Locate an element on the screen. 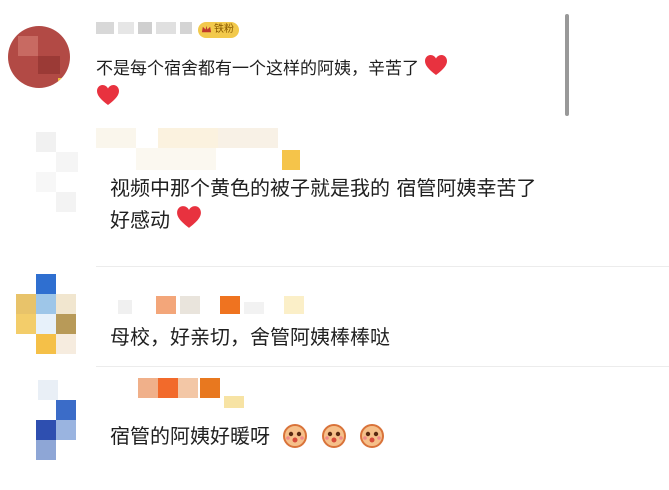 The width and height of the screenshot is (669, 490). comment-text-line: 好感动 is located at coordinates (140, 220).